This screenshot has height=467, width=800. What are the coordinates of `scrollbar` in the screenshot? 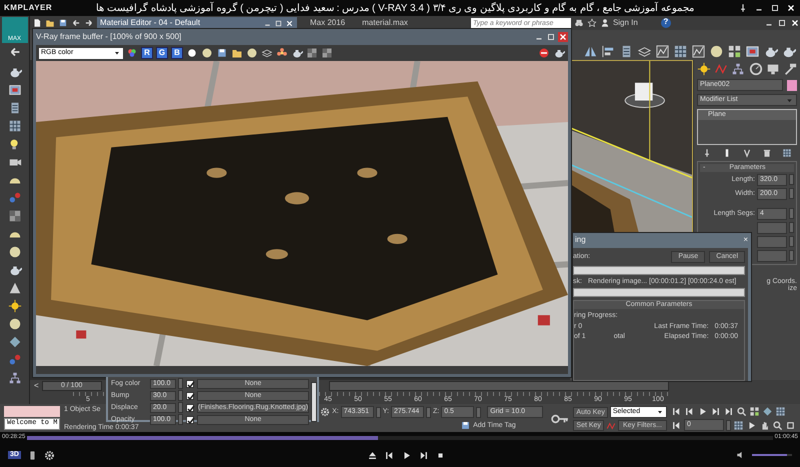 It's located at (314, 402).